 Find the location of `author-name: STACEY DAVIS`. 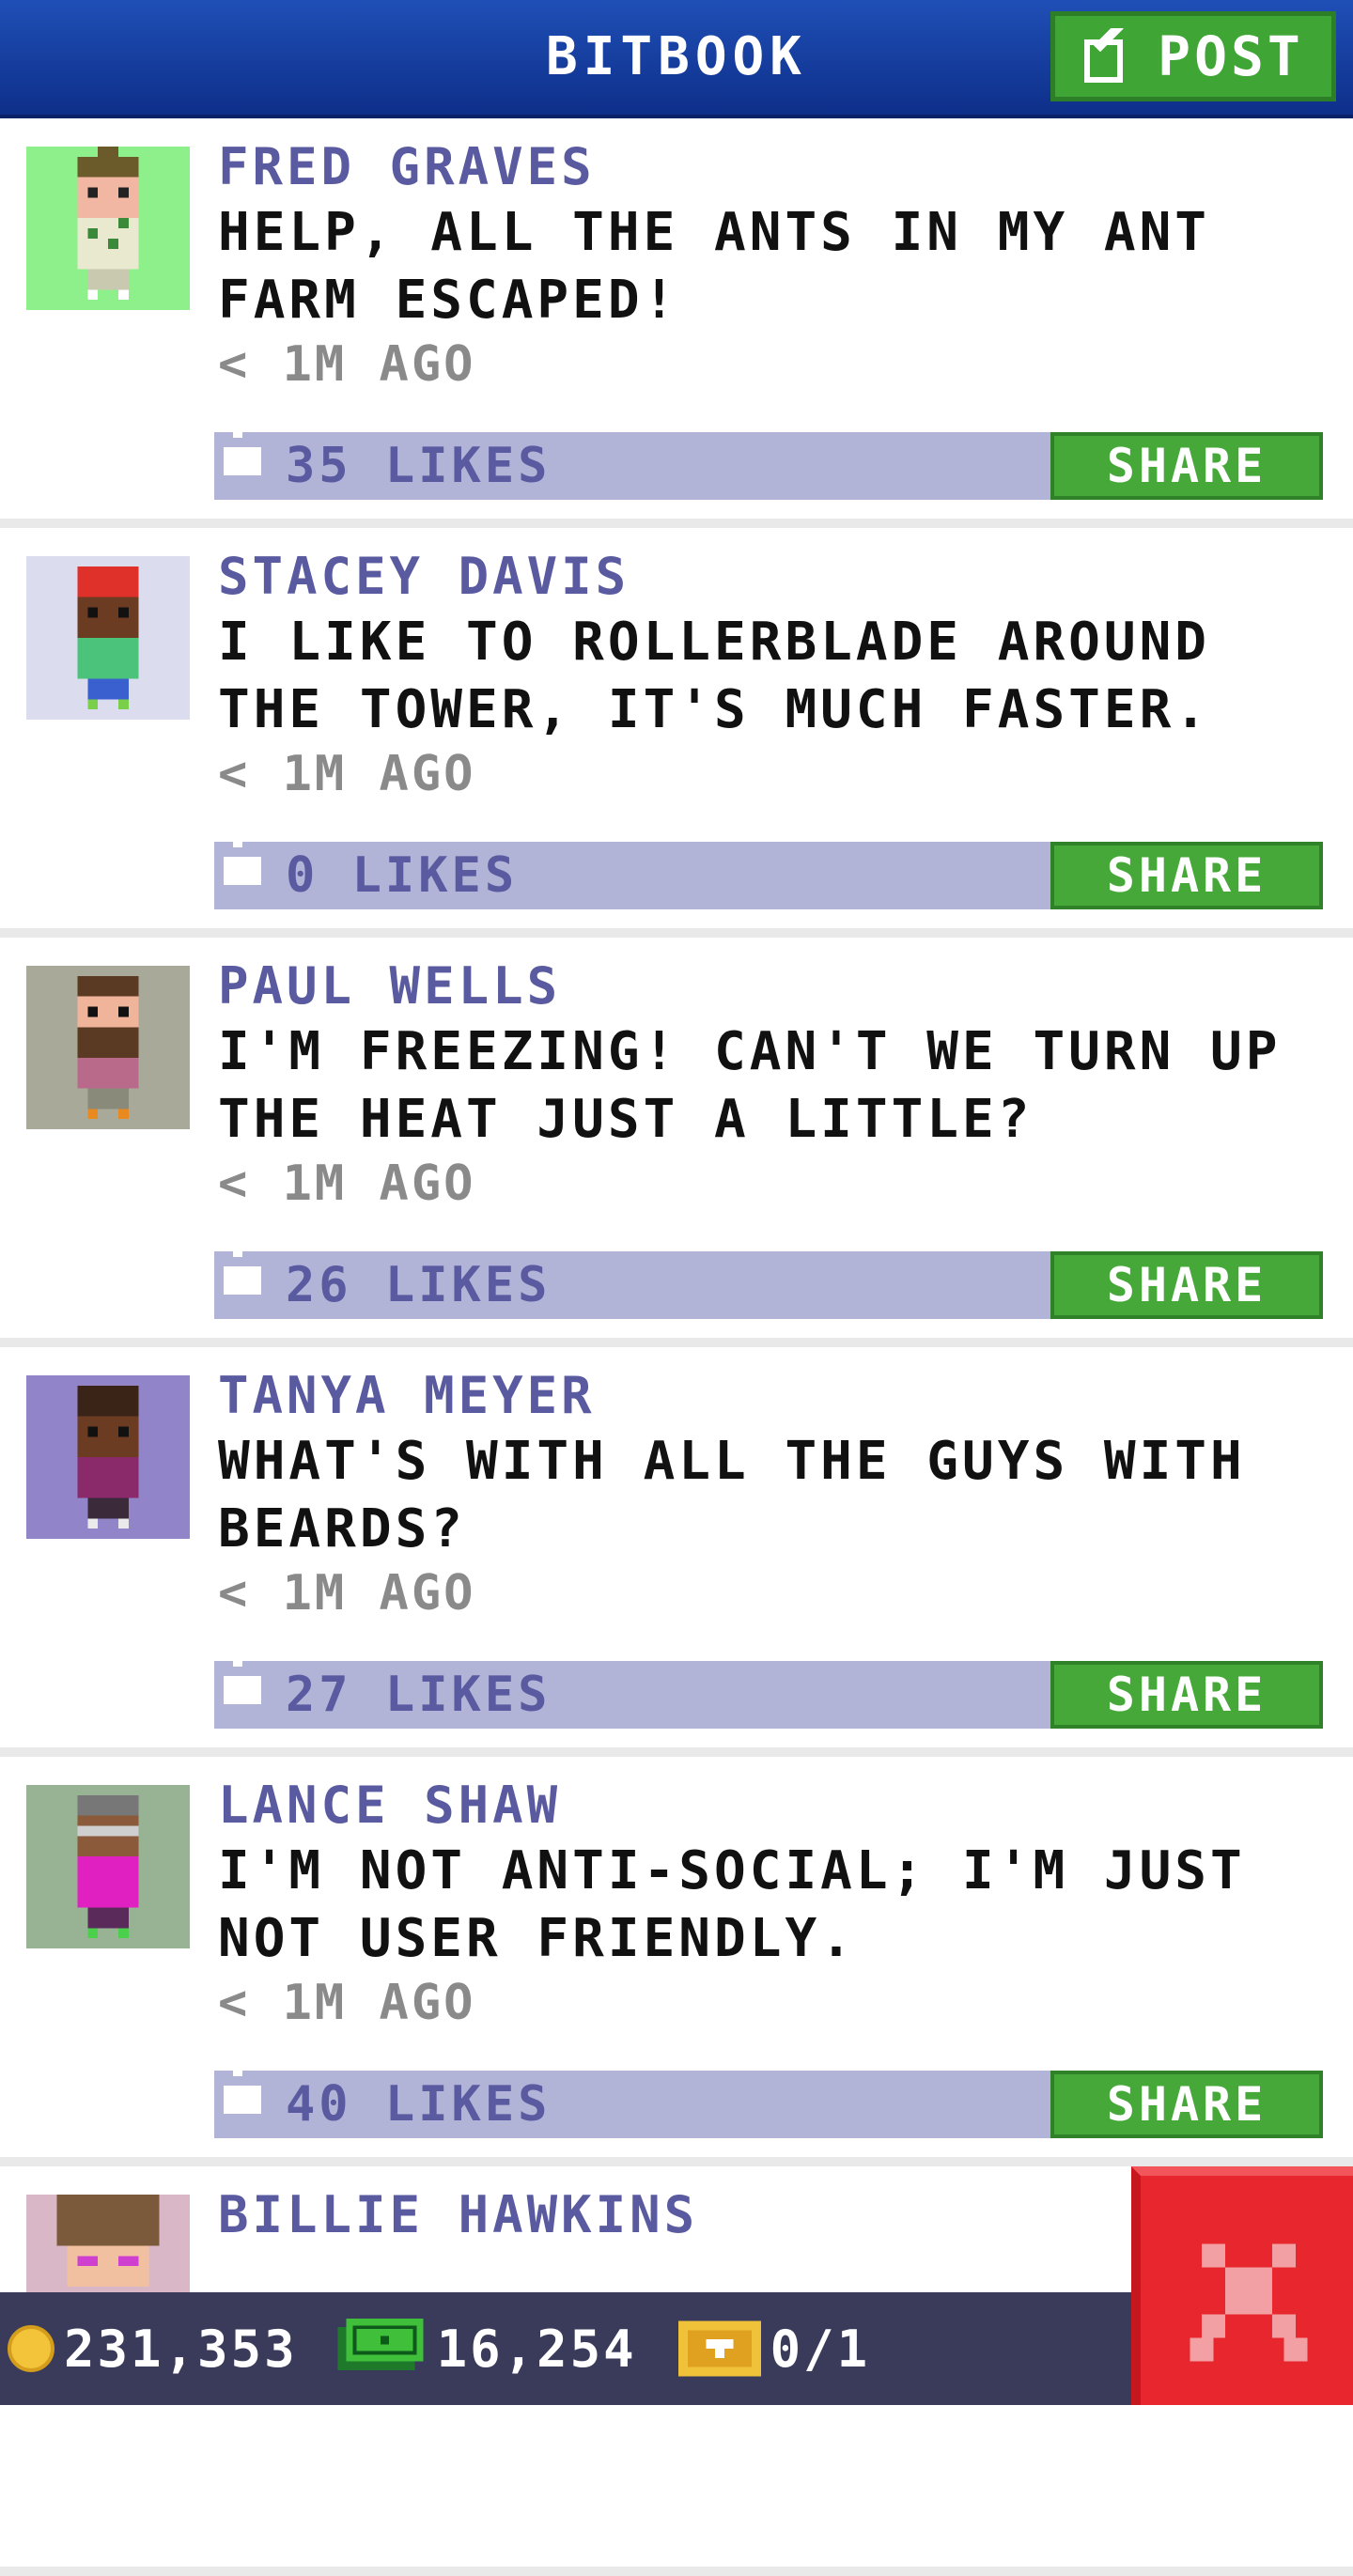

author-name: STACEY DAVIS is located at coordinates (424, 576).